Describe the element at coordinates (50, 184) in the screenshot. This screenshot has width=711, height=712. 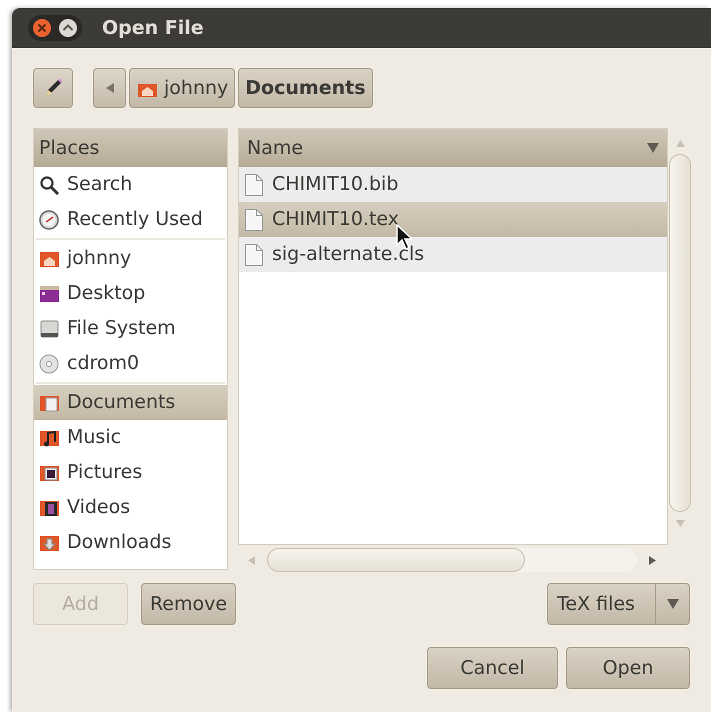
I see `search-icon` at that location.